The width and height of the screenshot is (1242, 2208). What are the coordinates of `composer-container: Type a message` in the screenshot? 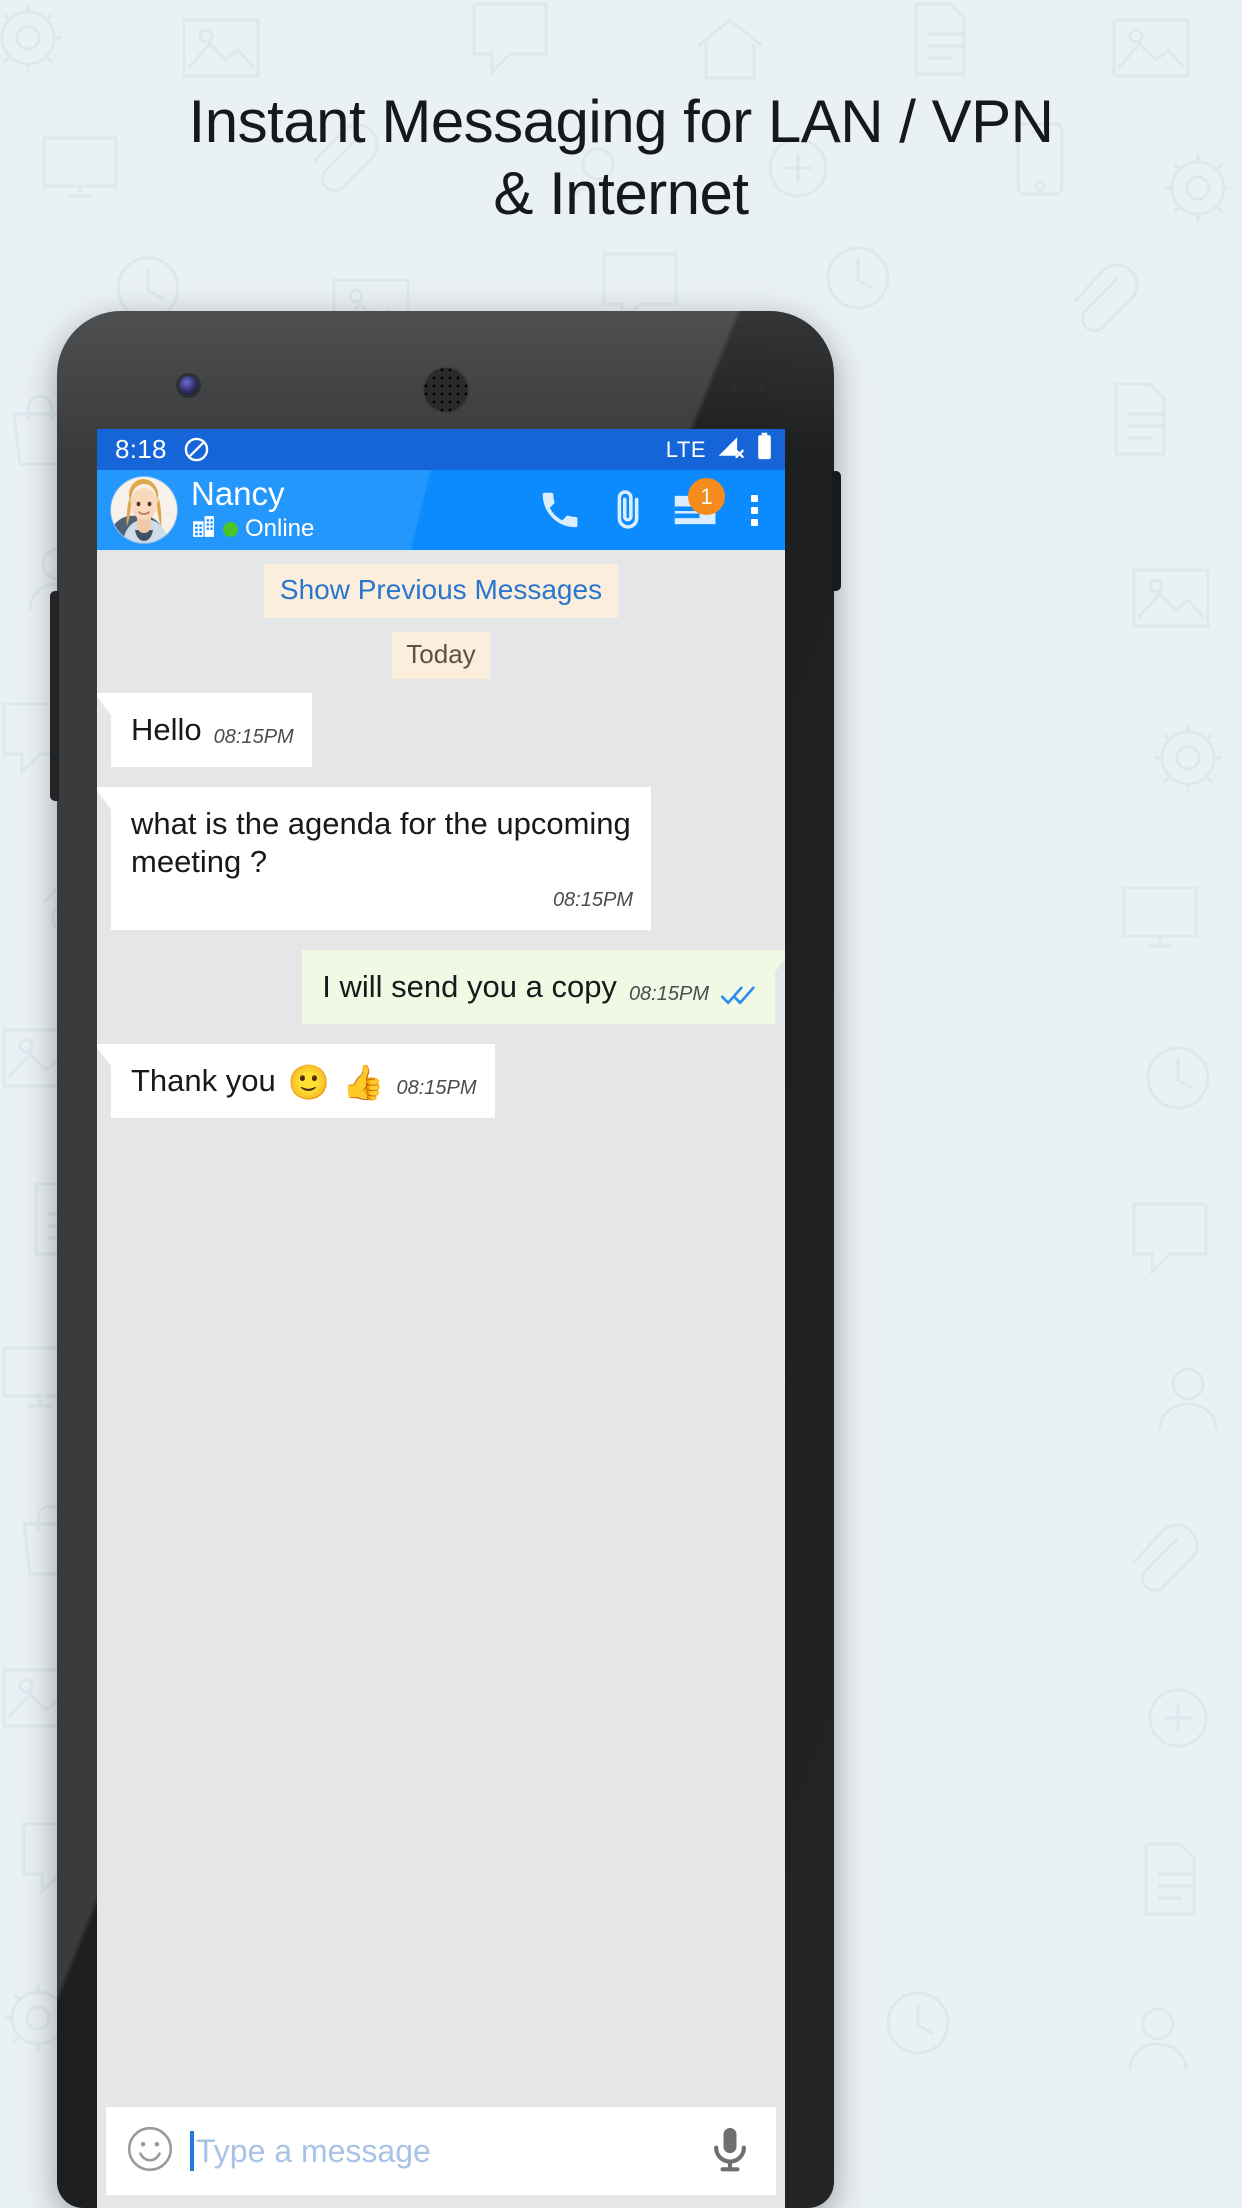 It's located at (441, 2153).